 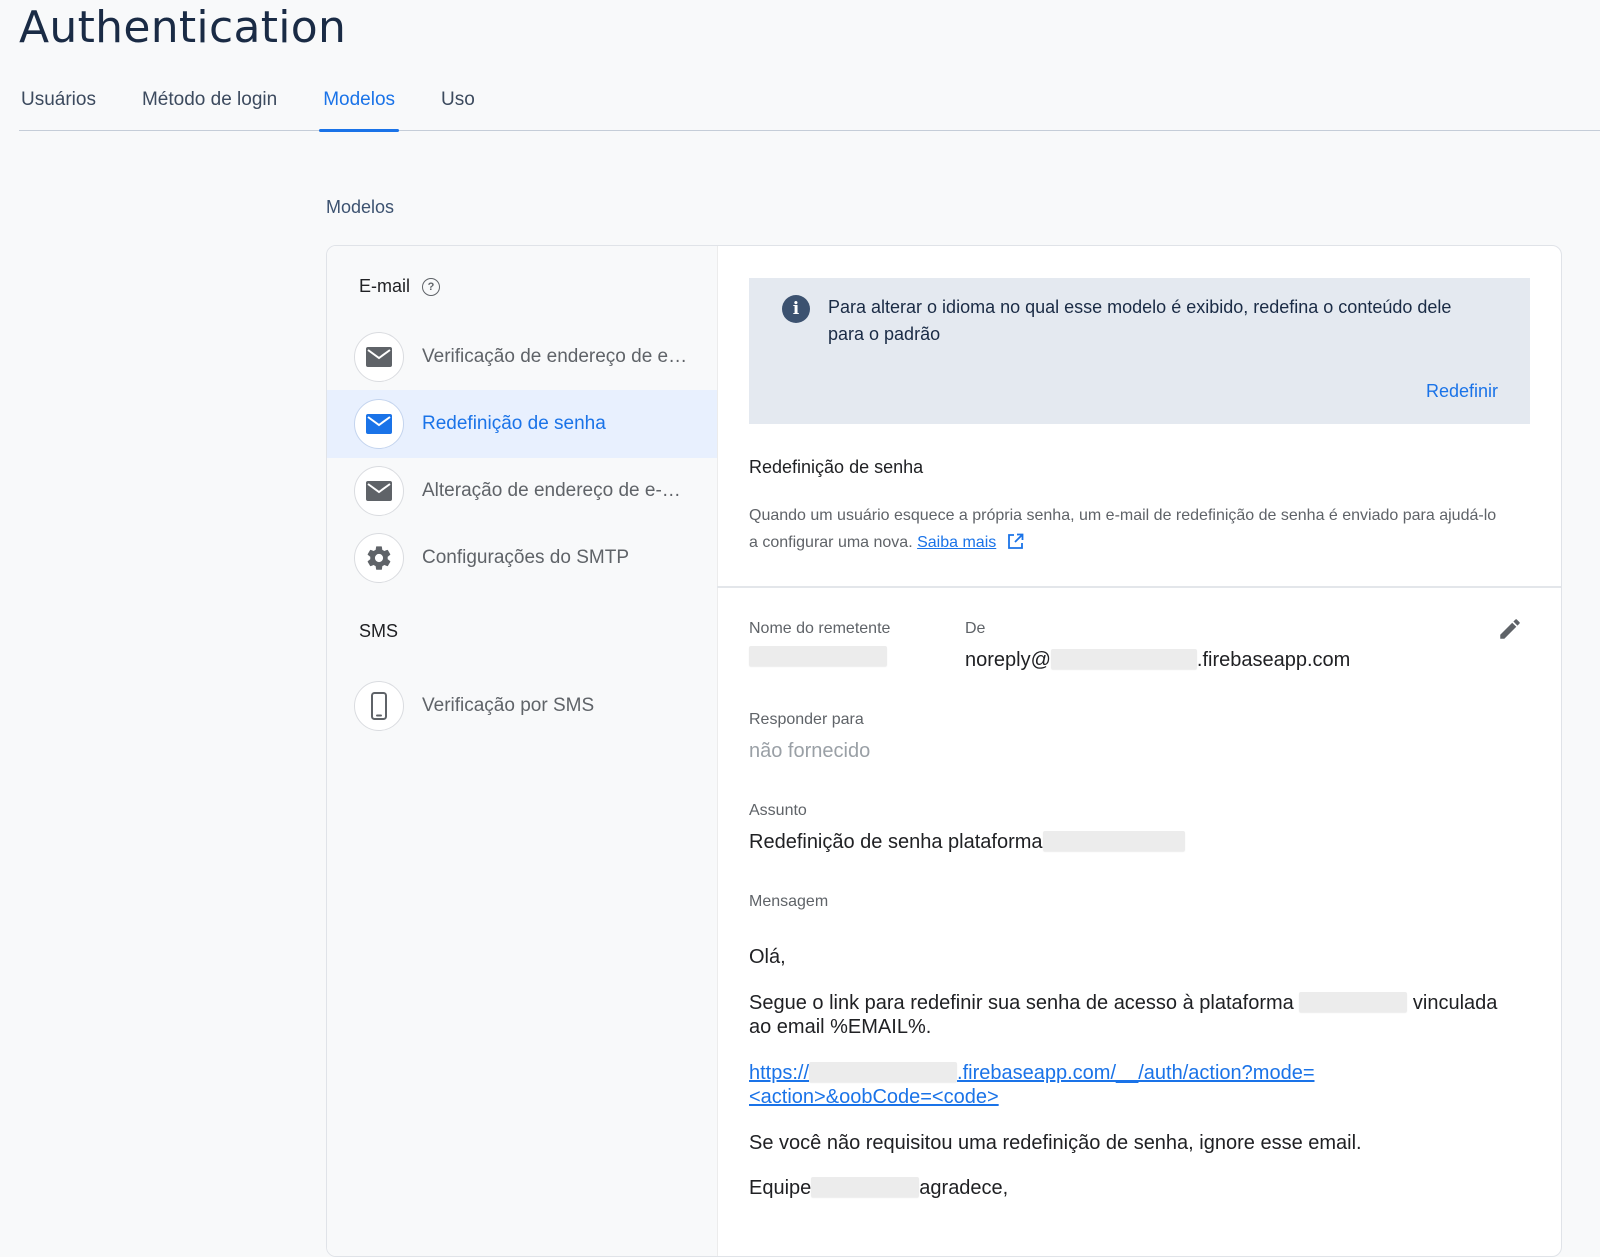 What do you see at coordinates (557, 356) in the screenshot?
I see `sidebar-item-label: Verificação de endereço de e-mail` at bounding box center [557, 356].